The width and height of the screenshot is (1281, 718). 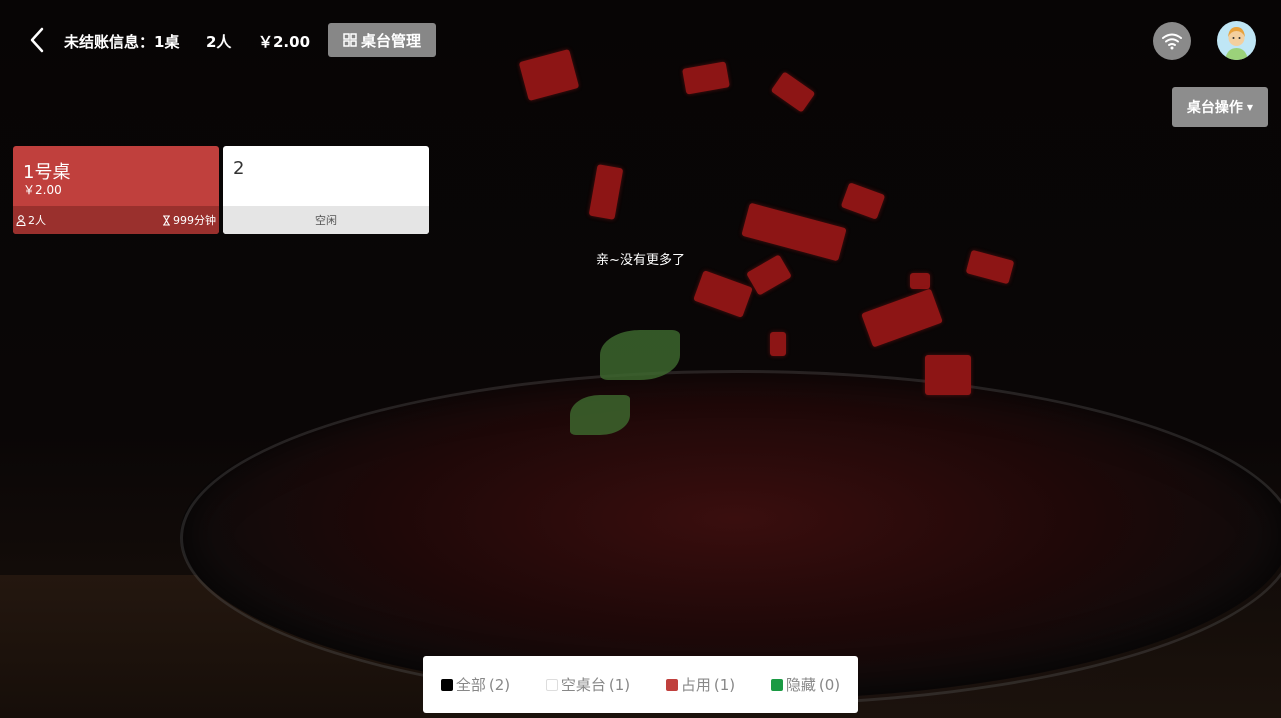 What do you see at coordinates (239, 168) in the screenshot?
I see `table-name: 2` at bounding box center [239, 168].